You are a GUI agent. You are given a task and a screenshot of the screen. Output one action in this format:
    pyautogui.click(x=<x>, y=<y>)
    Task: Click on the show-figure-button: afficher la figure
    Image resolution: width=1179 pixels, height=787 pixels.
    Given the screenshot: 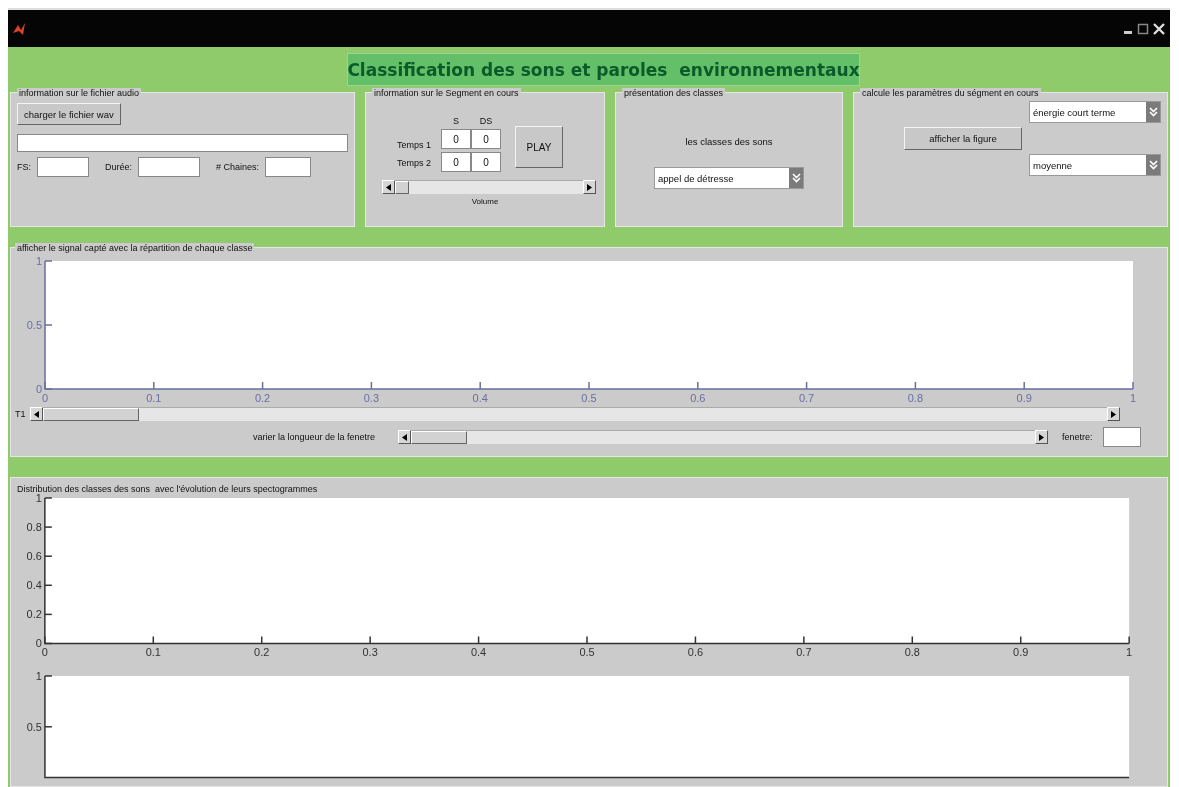 What is the action you would take?
    pyautogui.click(x=963, y=138)
    